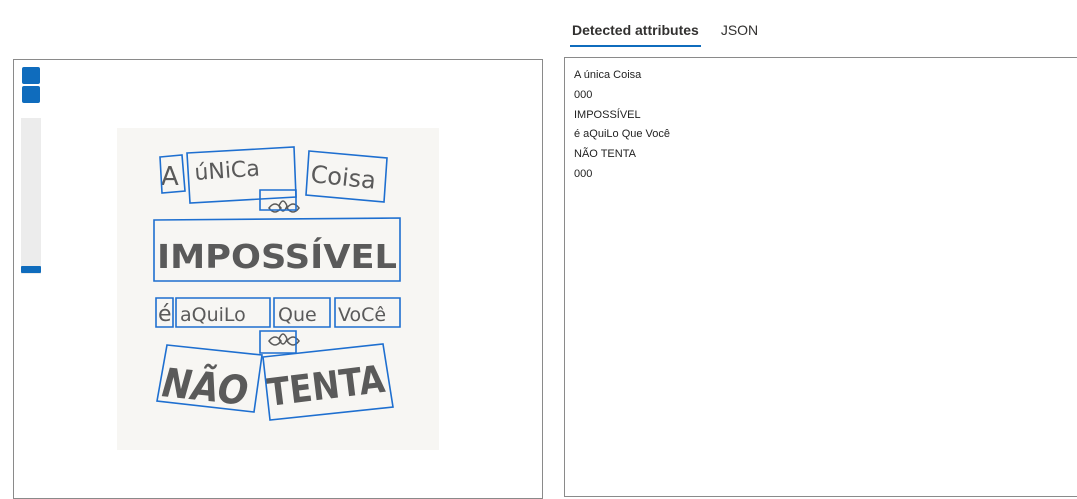  Describe the element at coordinates (278, 200) in the screenshot. I see `bbox-ornament-top` at that location.